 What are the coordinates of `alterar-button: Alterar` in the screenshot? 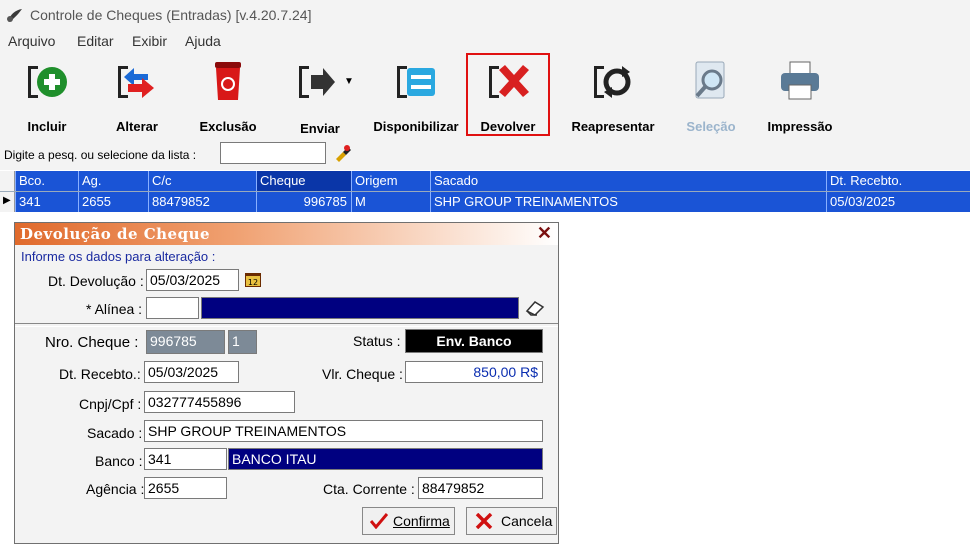 It's located at (137, 95).